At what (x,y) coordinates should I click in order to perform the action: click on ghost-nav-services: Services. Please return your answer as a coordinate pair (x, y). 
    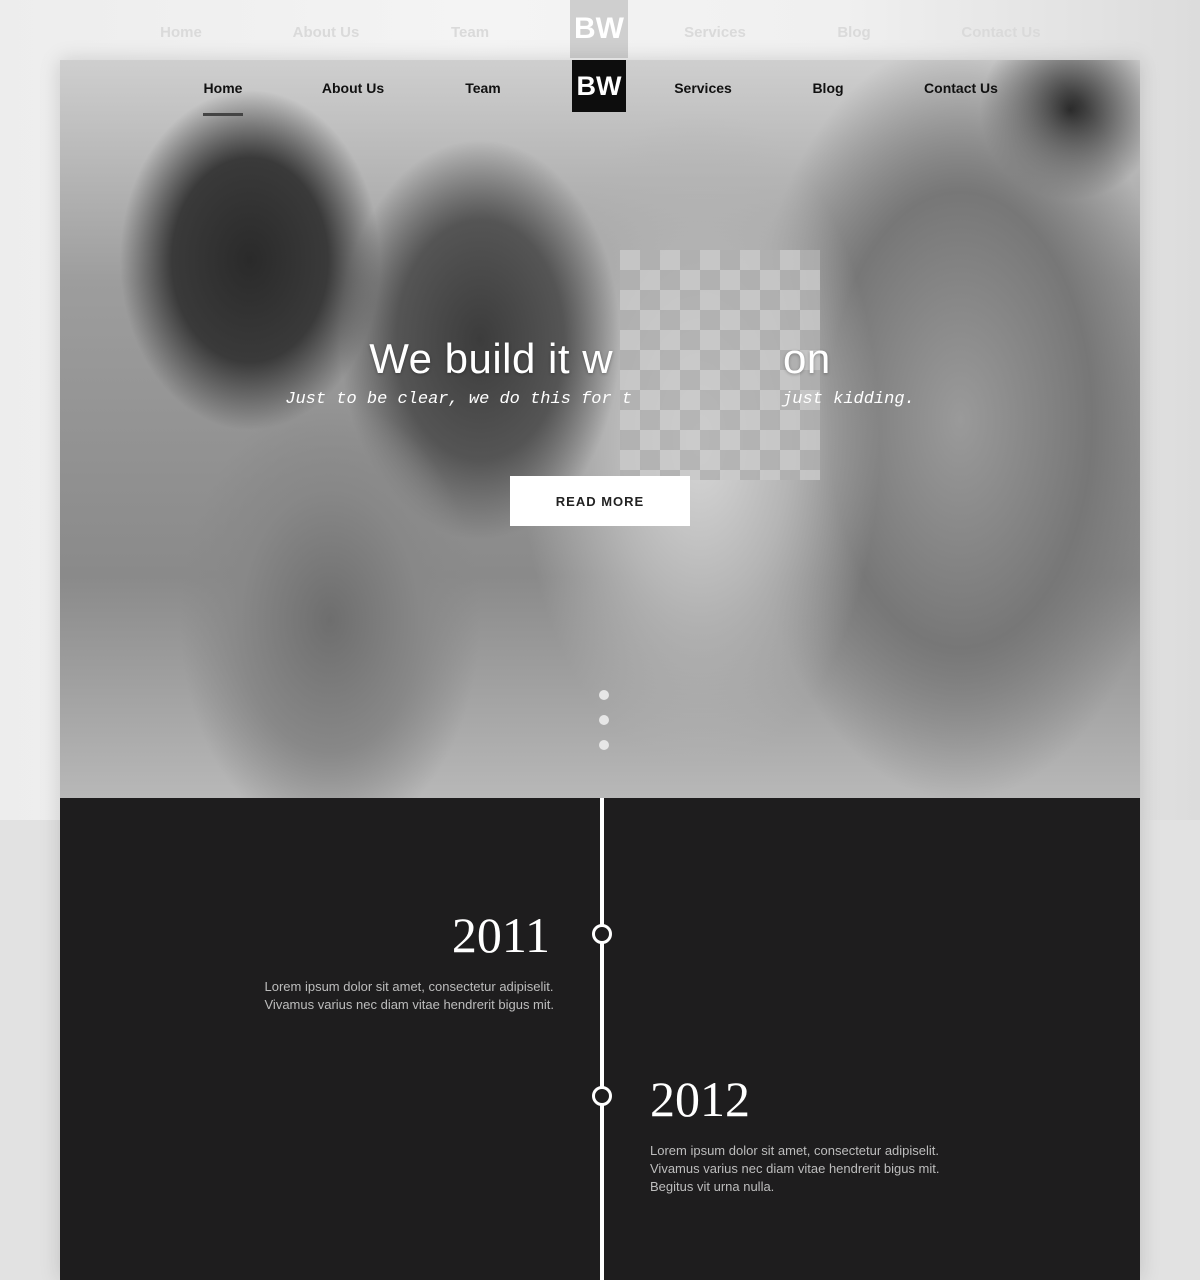
    Looking at the image, I should click on (715, 32).